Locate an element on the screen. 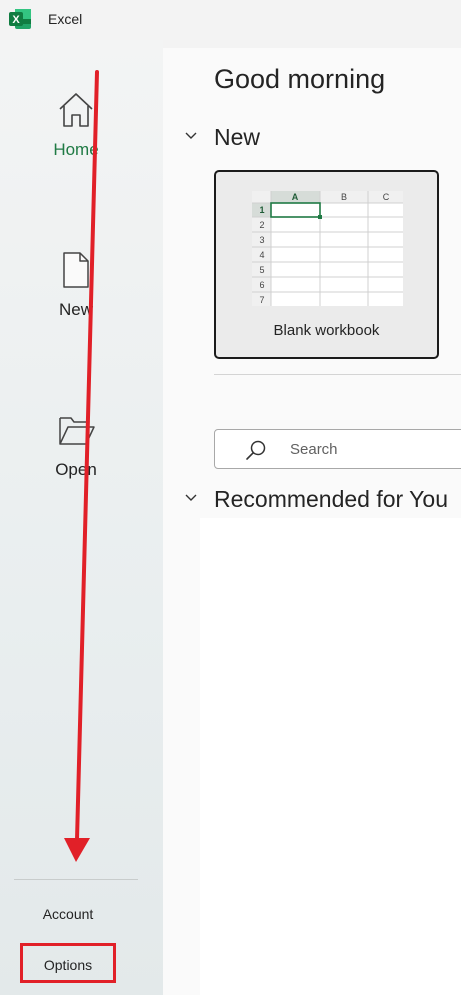 This screenshot has width=461, height=995. greeting-heading: Good morning is located at coordinates (300, 79).